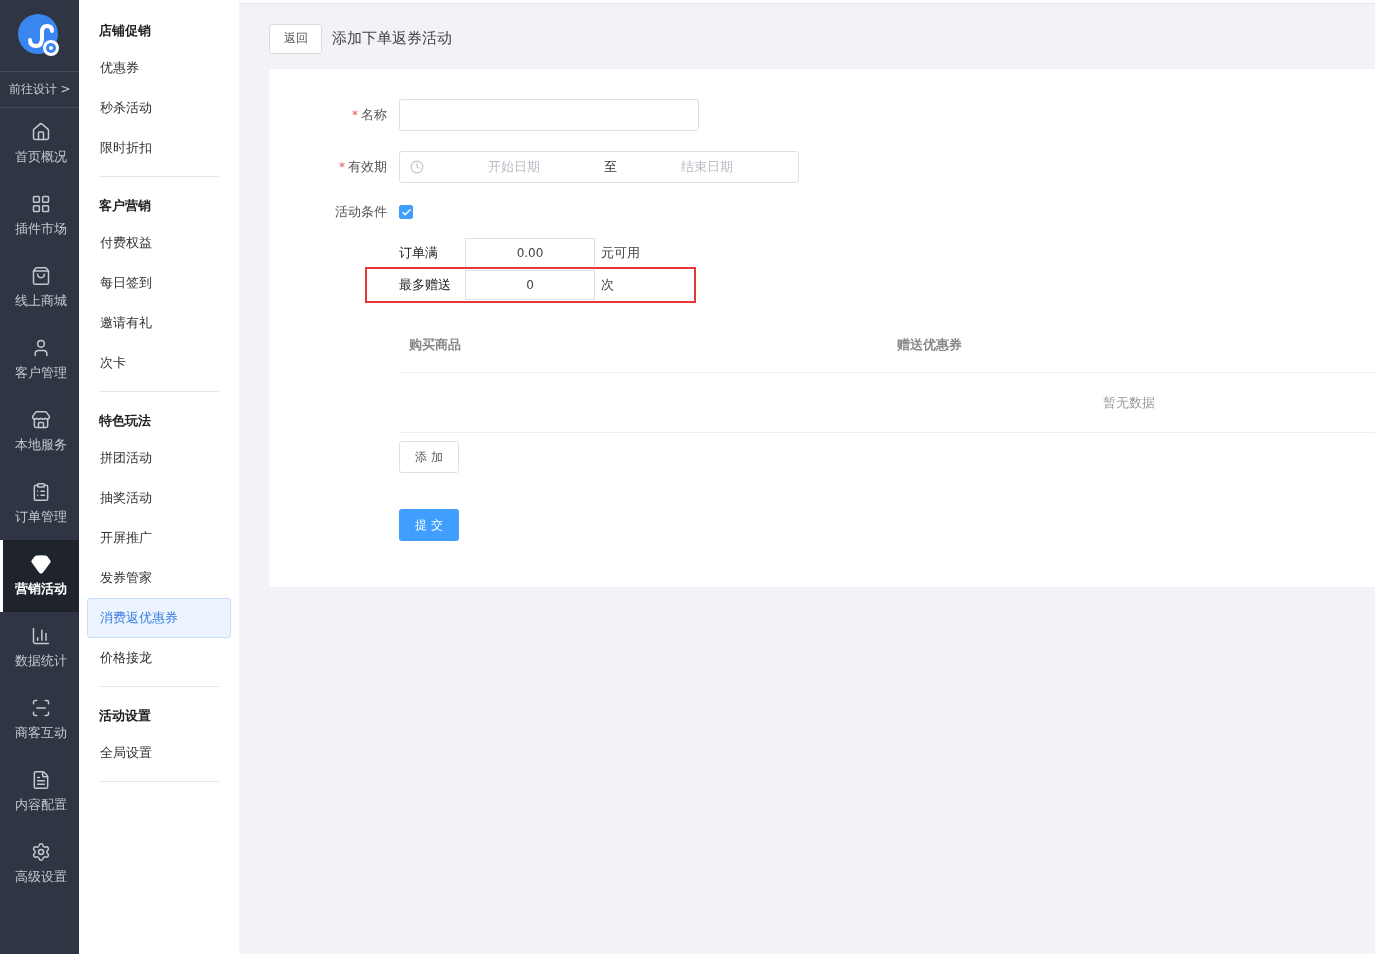  Describe the element at coordinates (39, 648) in the screenshot. I see `nav-item: 数据统计` at that location.